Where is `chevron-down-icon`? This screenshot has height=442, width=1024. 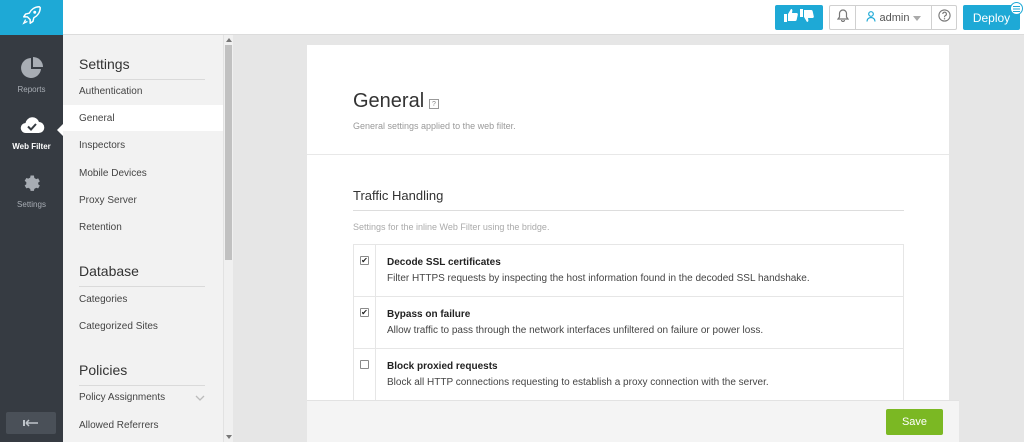 chevron-down-icon is located at coordinates (200, 398).